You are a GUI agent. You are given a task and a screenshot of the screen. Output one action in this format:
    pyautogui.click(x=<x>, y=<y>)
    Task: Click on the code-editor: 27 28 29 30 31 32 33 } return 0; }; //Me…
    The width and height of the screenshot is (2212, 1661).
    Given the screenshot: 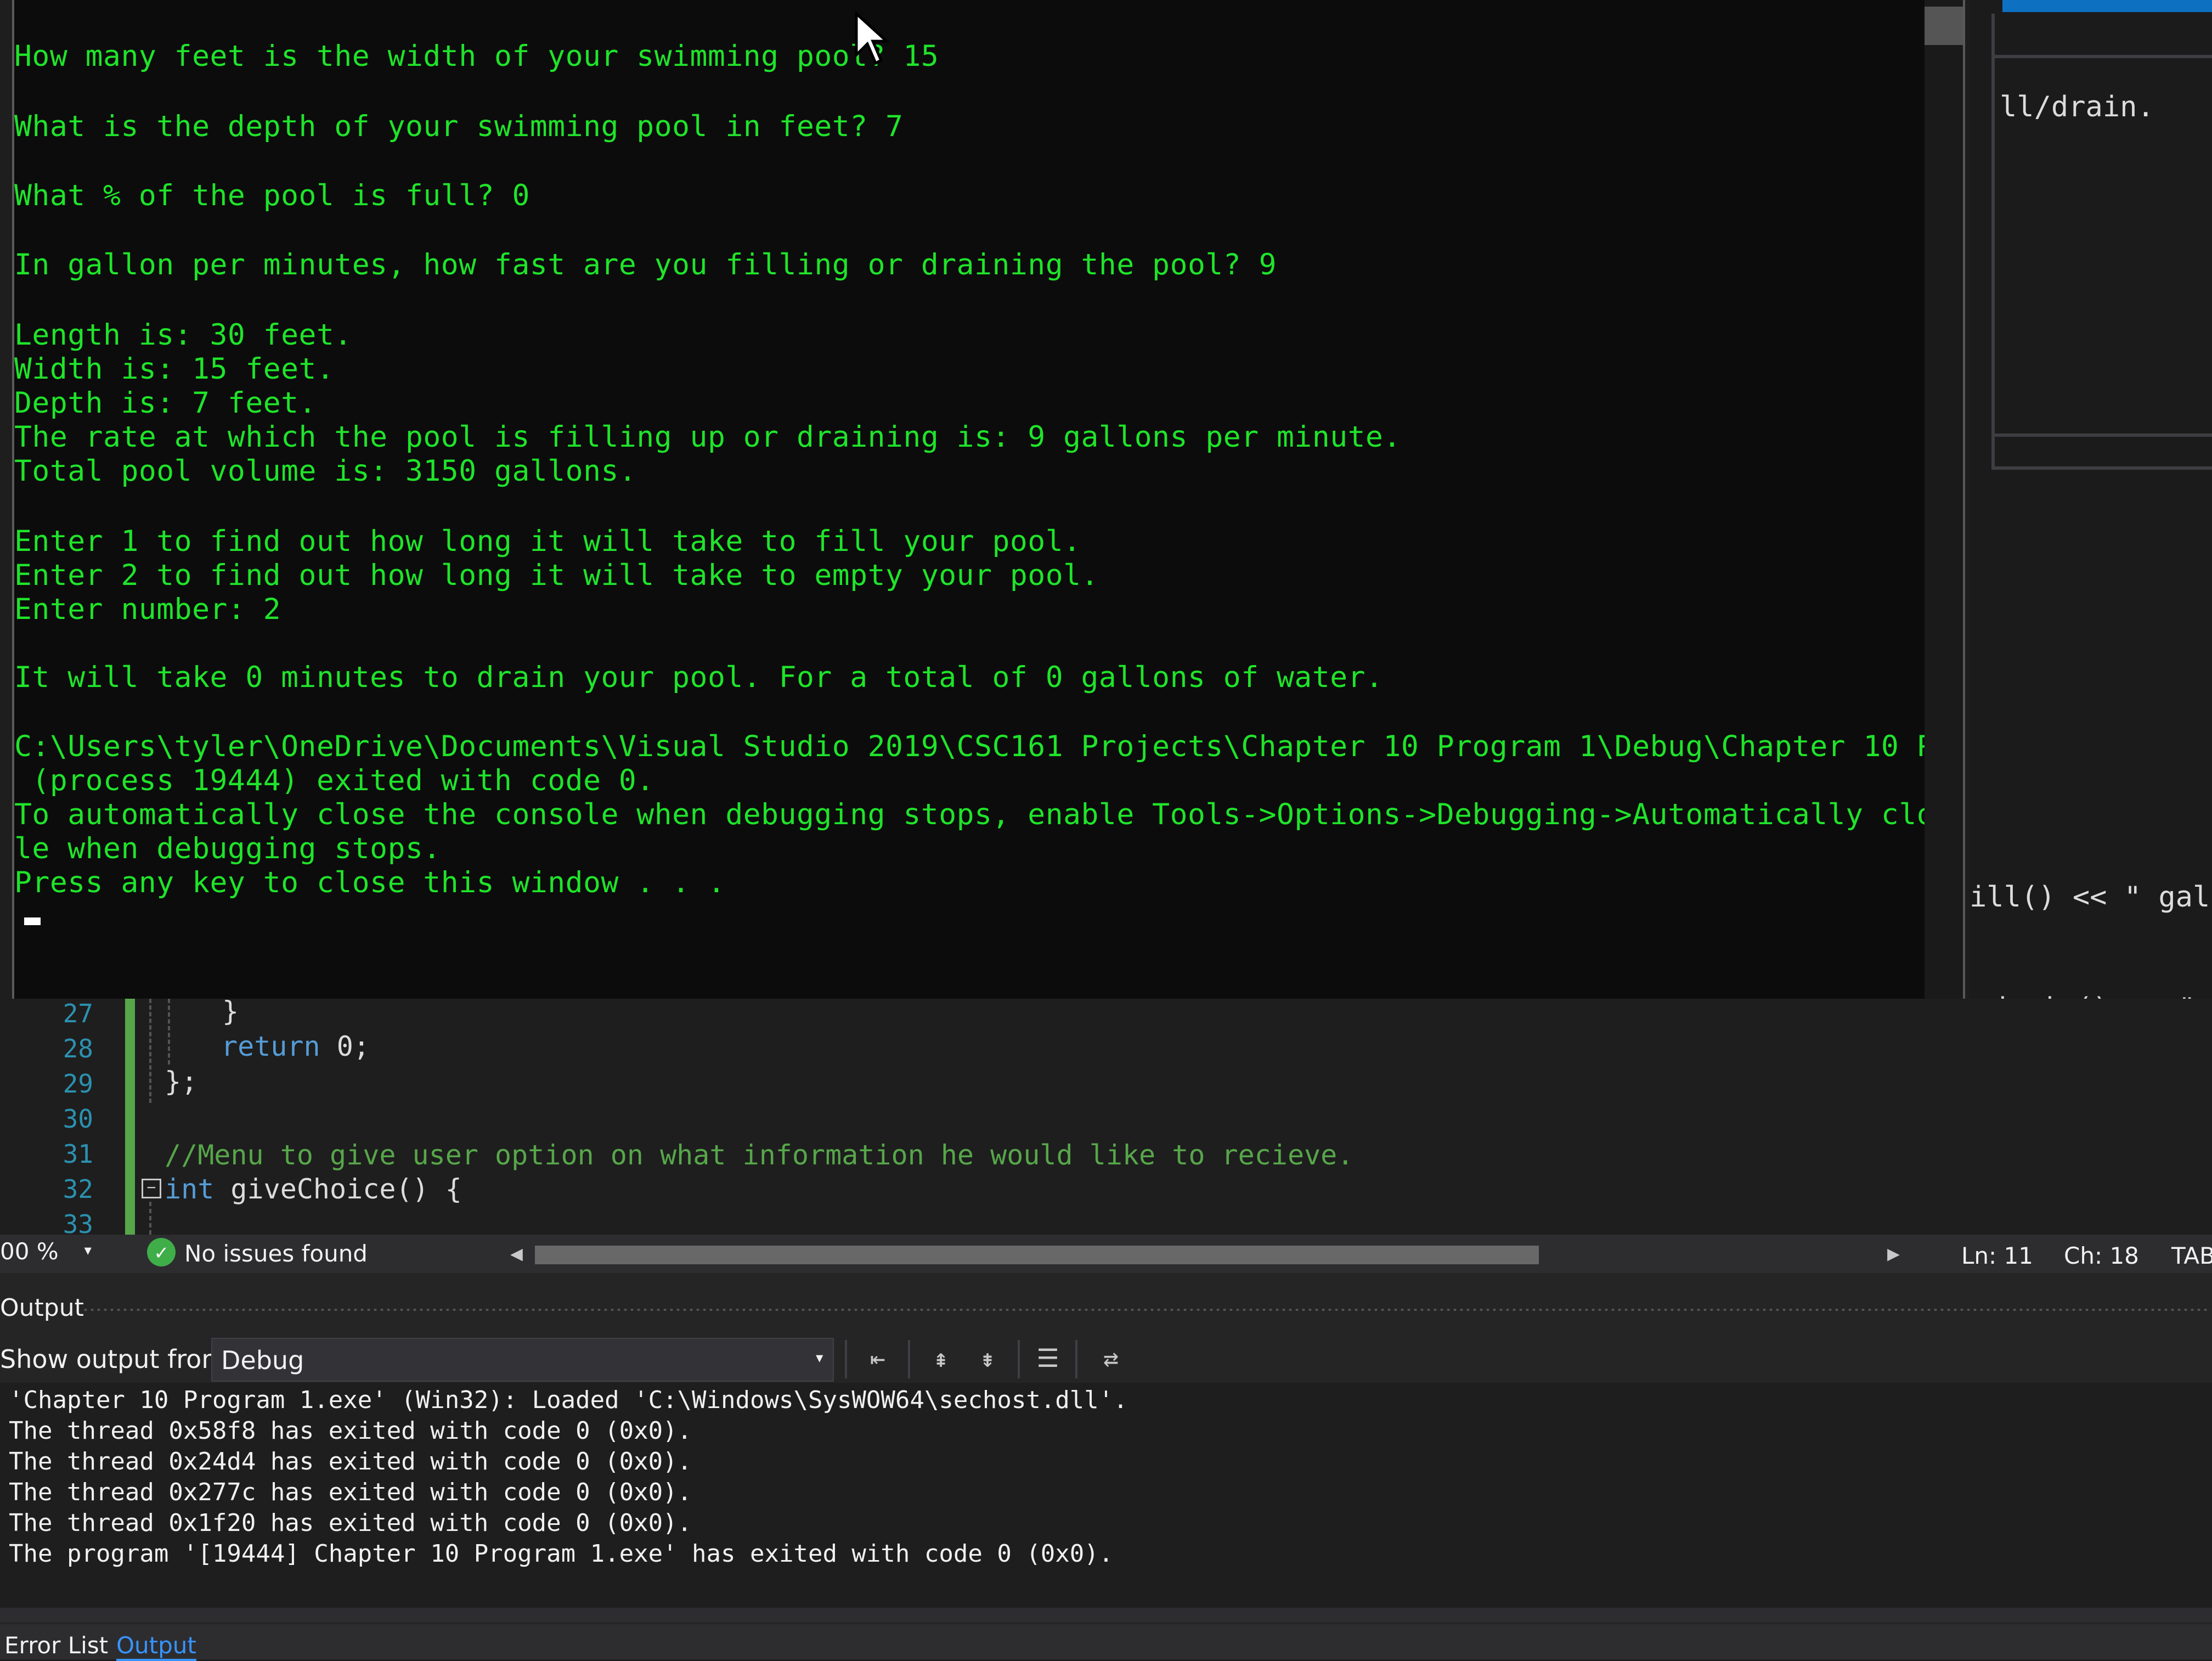 What is the action you would take?
    pyautogui.click(x=1106, y=1117)
    